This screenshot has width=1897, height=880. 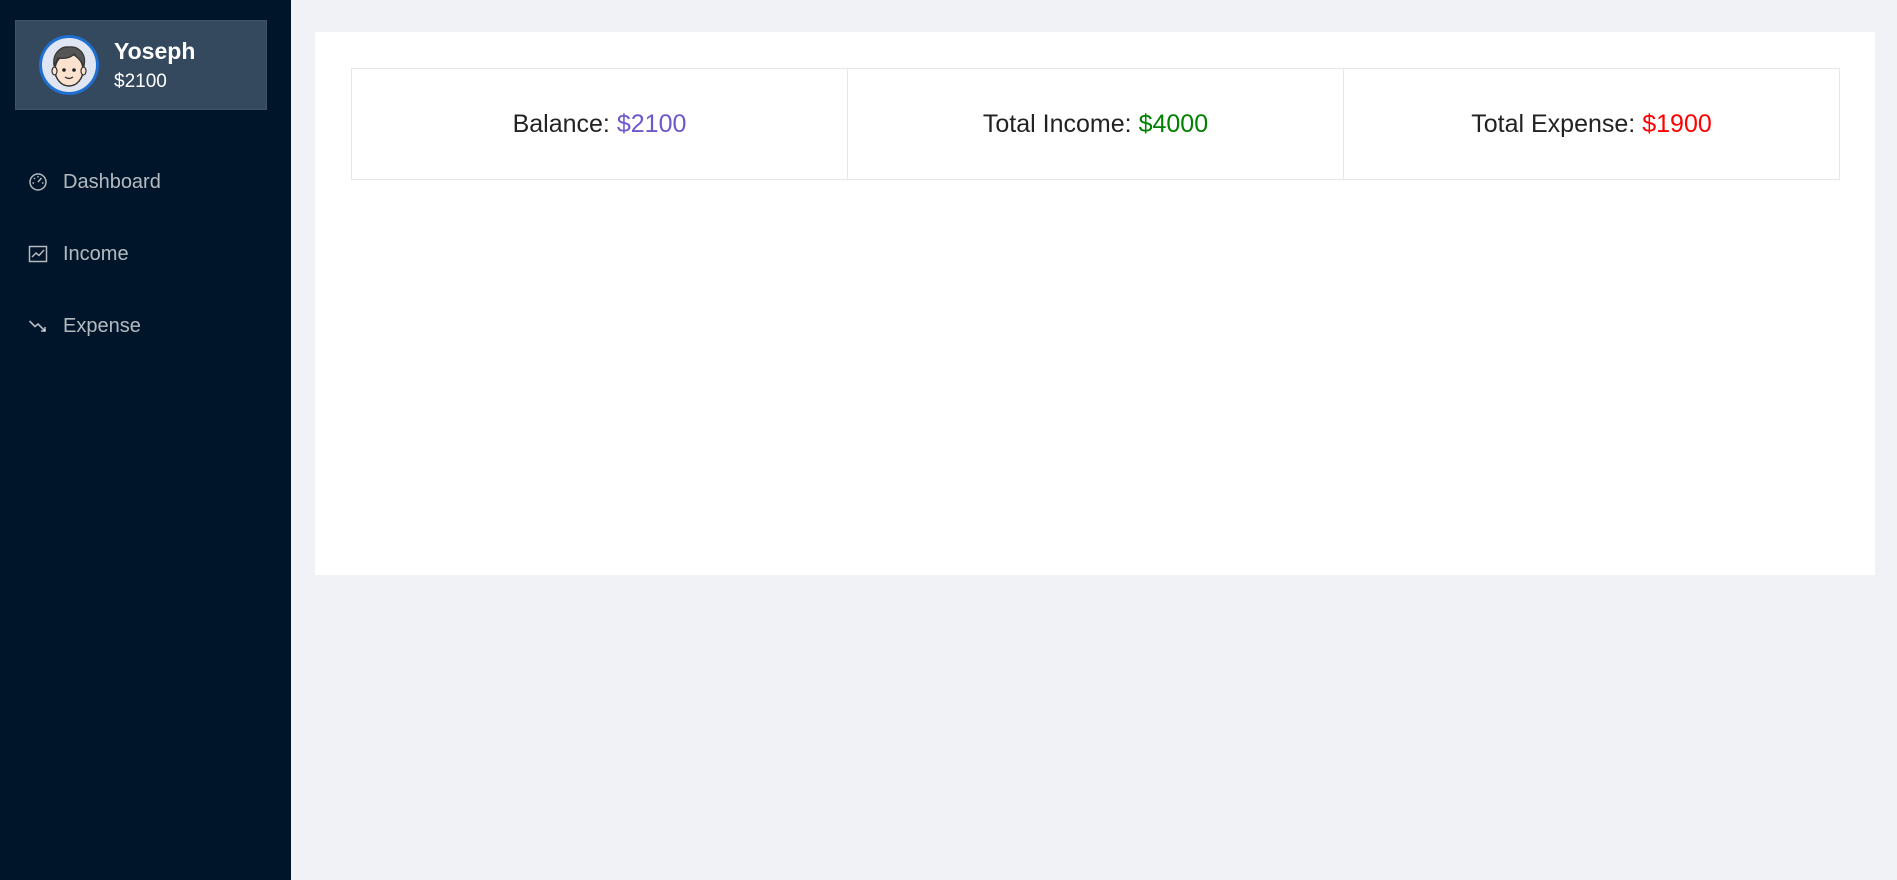 What do you see at coordinates (38, 182) in the screenshot?
I see `dashboard-icon` at bounding box center [38, 182].